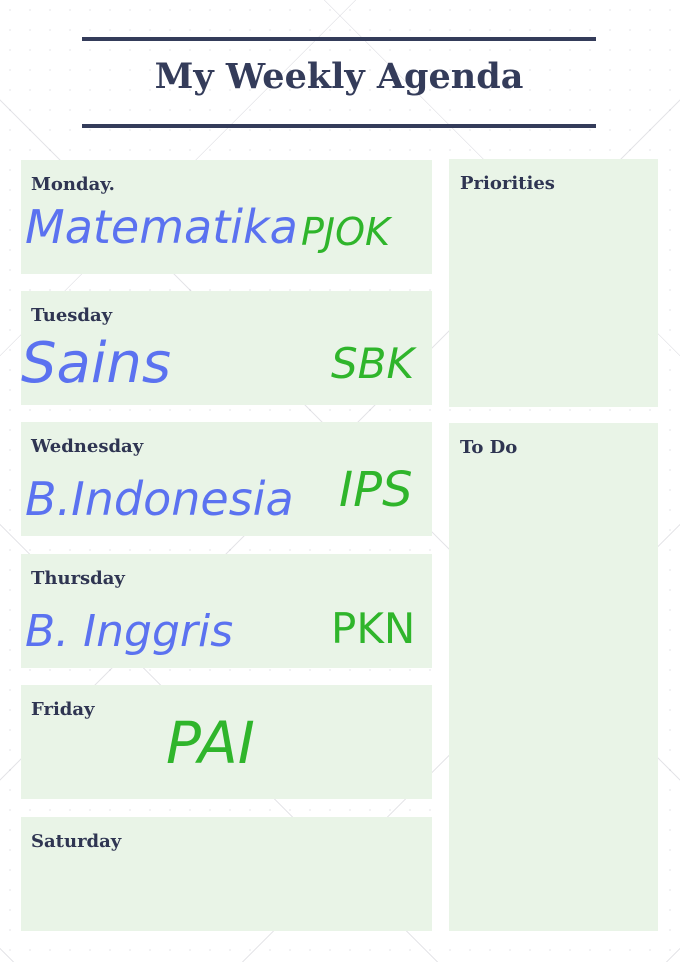 This screenshot has height=962, width=680. What do you see at coordinates (73, 184) in the screenshot?
I see `day-label: Monday.` at bounding box center [73, 184].